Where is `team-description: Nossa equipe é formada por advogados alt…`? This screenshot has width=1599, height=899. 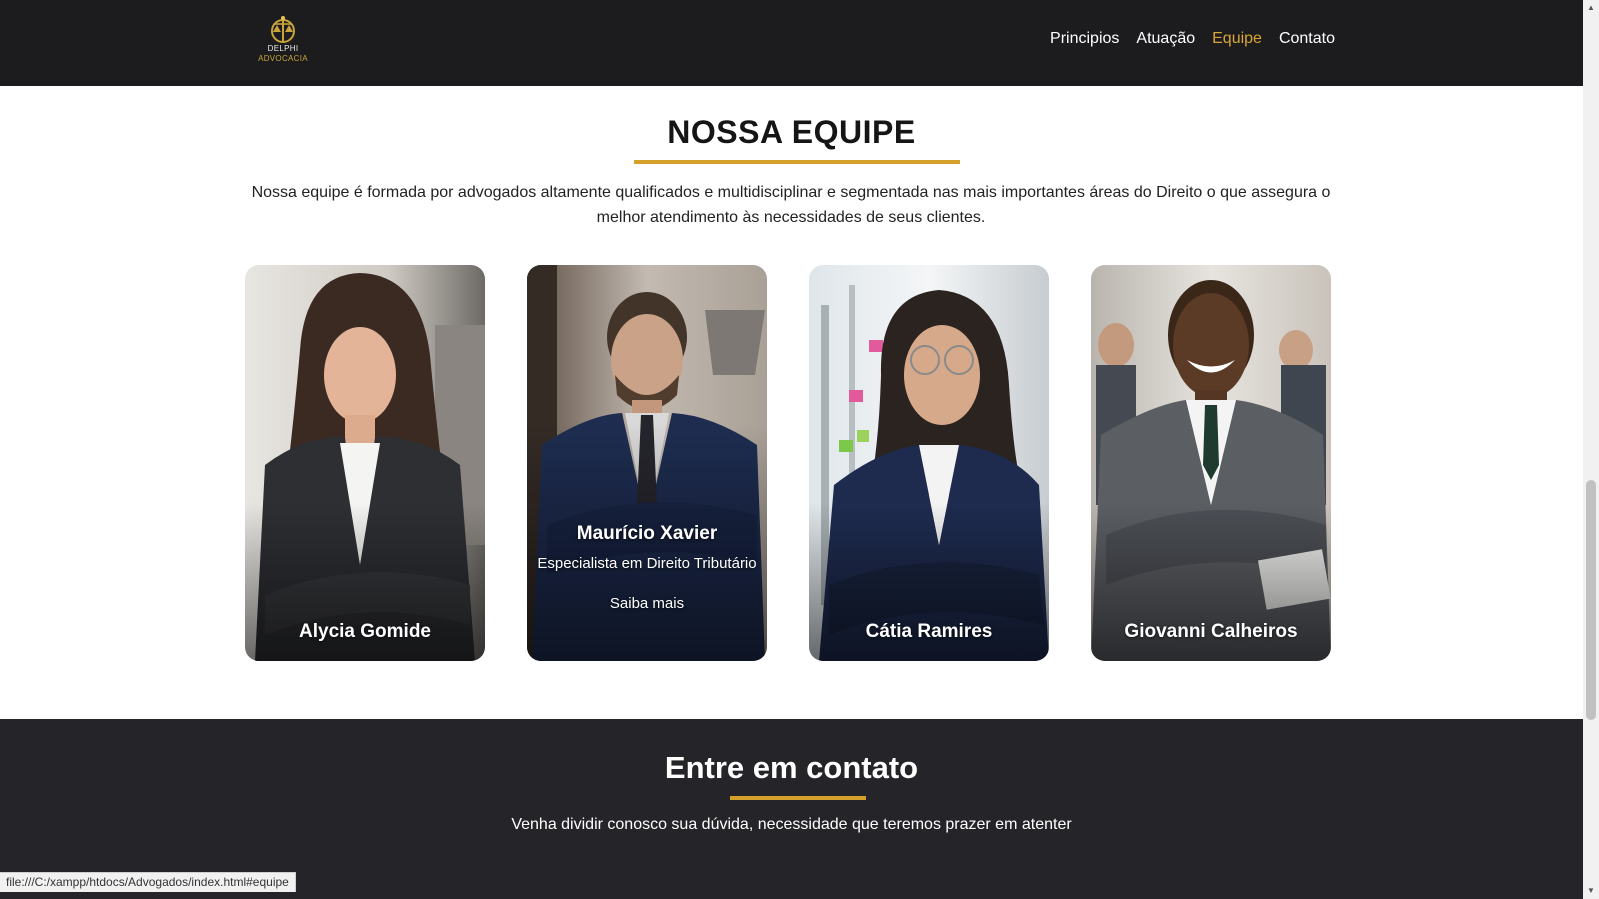
team-description: Nossa equipe é formada por advogados alt… is located at coordinates (791, 205).